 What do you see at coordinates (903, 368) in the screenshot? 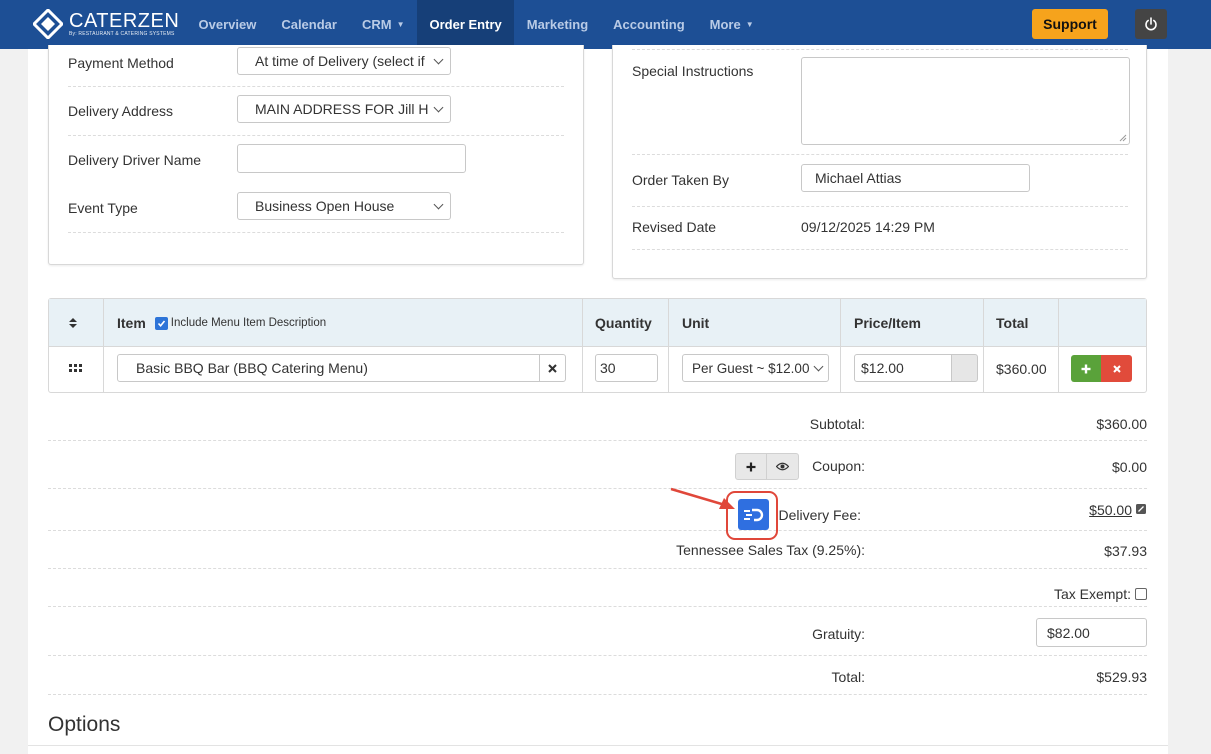
I see `price-input: $12.00` at bounding box center [903, 368].